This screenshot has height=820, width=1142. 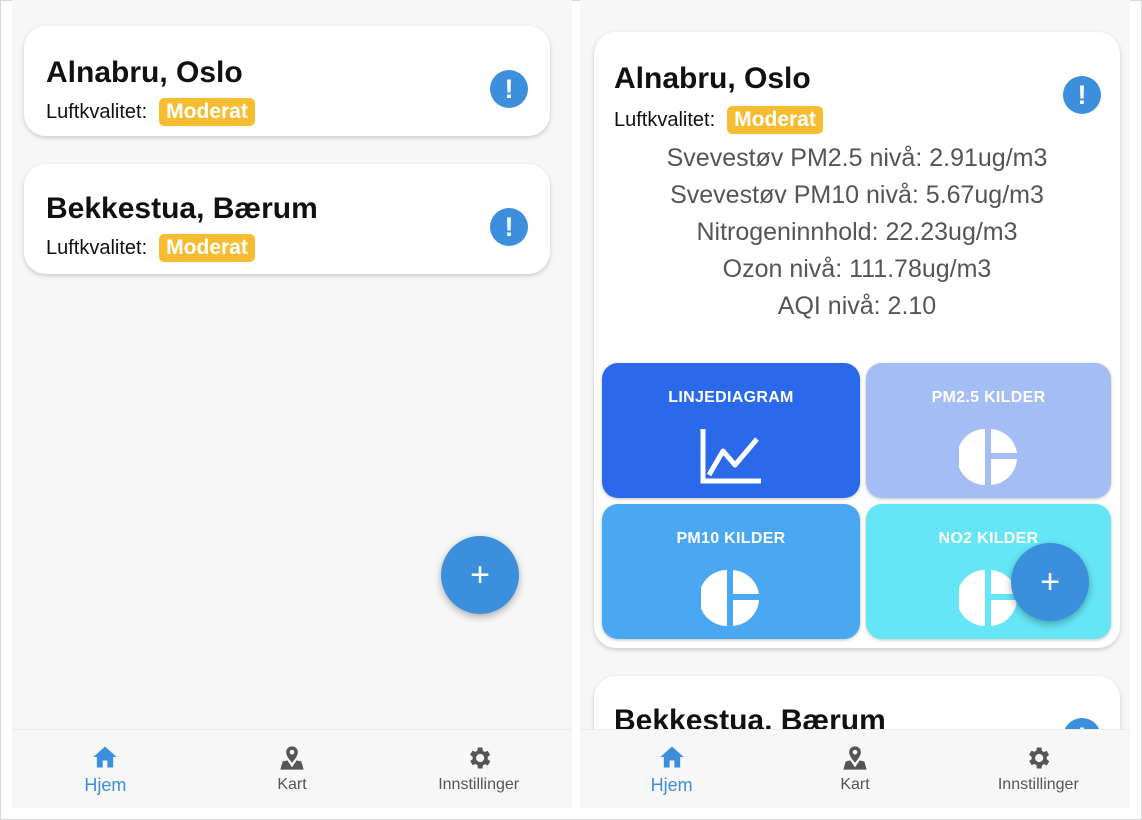 I want to click on metric-ozone: Ozon nivå: 111.78ug/m3, so click(x=857, y=269).